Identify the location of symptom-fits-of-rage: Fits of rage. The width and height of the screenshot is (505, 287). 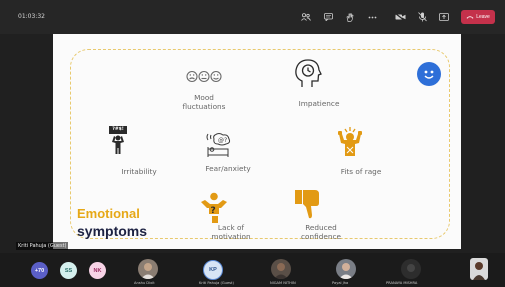
(361, 171).